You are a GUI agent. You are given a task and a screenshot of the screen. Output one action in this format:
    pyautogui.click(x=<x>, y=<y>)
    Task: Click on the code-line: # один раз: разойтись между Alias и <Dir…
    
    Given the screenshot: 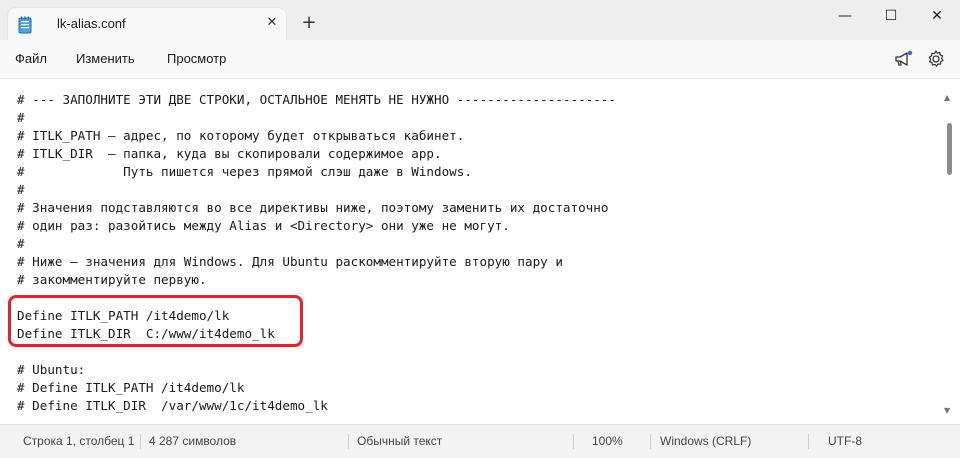 What is the action you would take?
    pyautogui.click(x=263, y=225)
    